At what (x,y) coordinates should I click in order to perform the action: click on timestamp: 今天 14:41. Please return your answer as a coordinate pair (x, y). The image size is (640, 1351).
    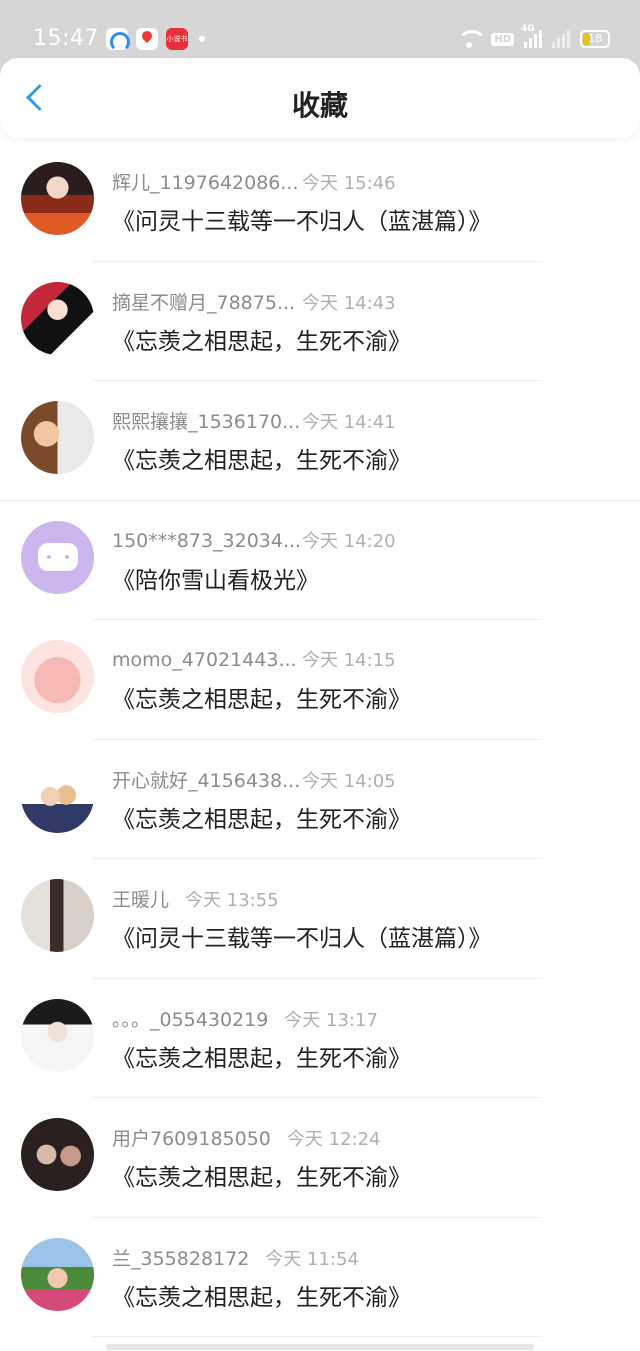
    Looking at the image, I should click on (349, 422).